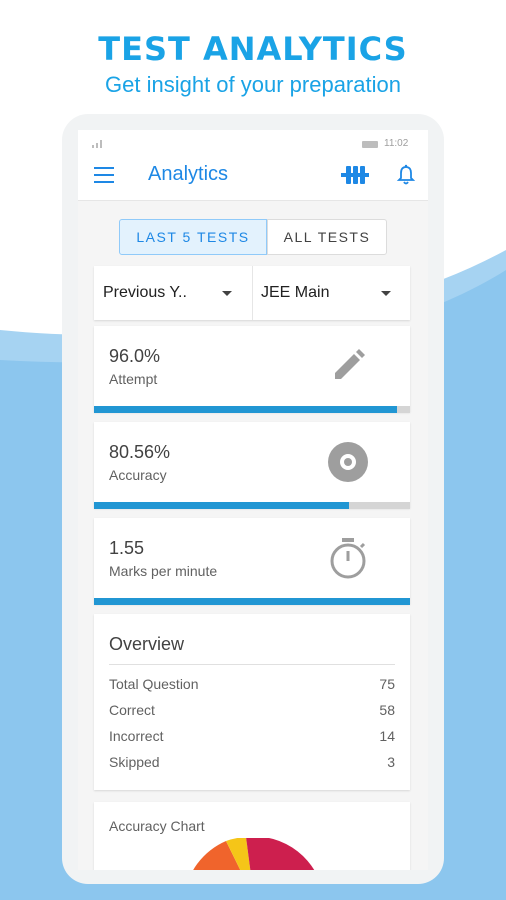 The image size is (506, 900). What do you see at coordinates (387, 736) in the screenshot?
I see `overview-row-value: 14` at bounding box center [387, 736].